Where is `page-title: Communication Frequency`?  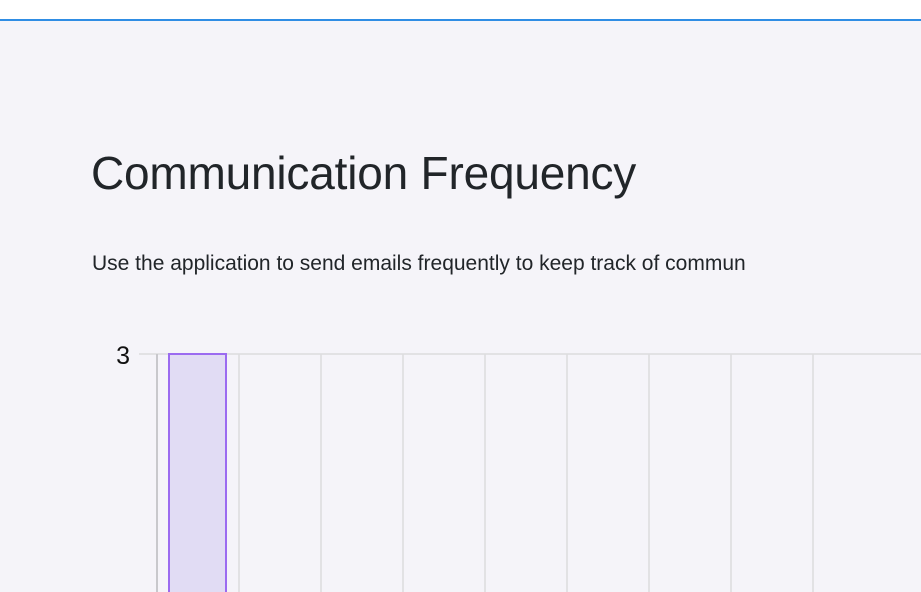 page-title: Communication Frequency is located at coordinates (364, 173).